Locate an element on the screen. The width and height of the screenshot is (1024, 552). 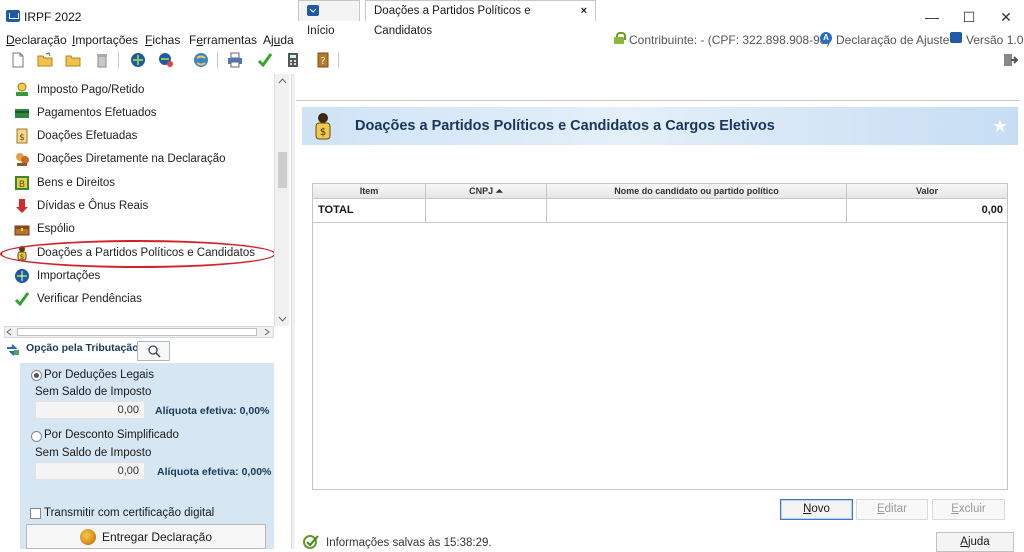
tributacao-arrows-icon is located at coordinates (13, 350).